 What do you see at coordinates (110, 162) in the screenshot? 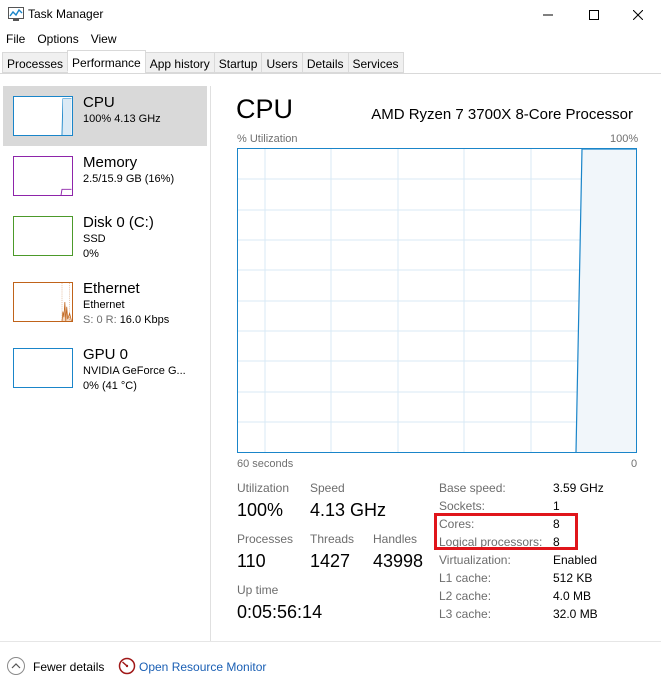
I see `sidebar-item-label: Memory` at bounding box center [110, 162].